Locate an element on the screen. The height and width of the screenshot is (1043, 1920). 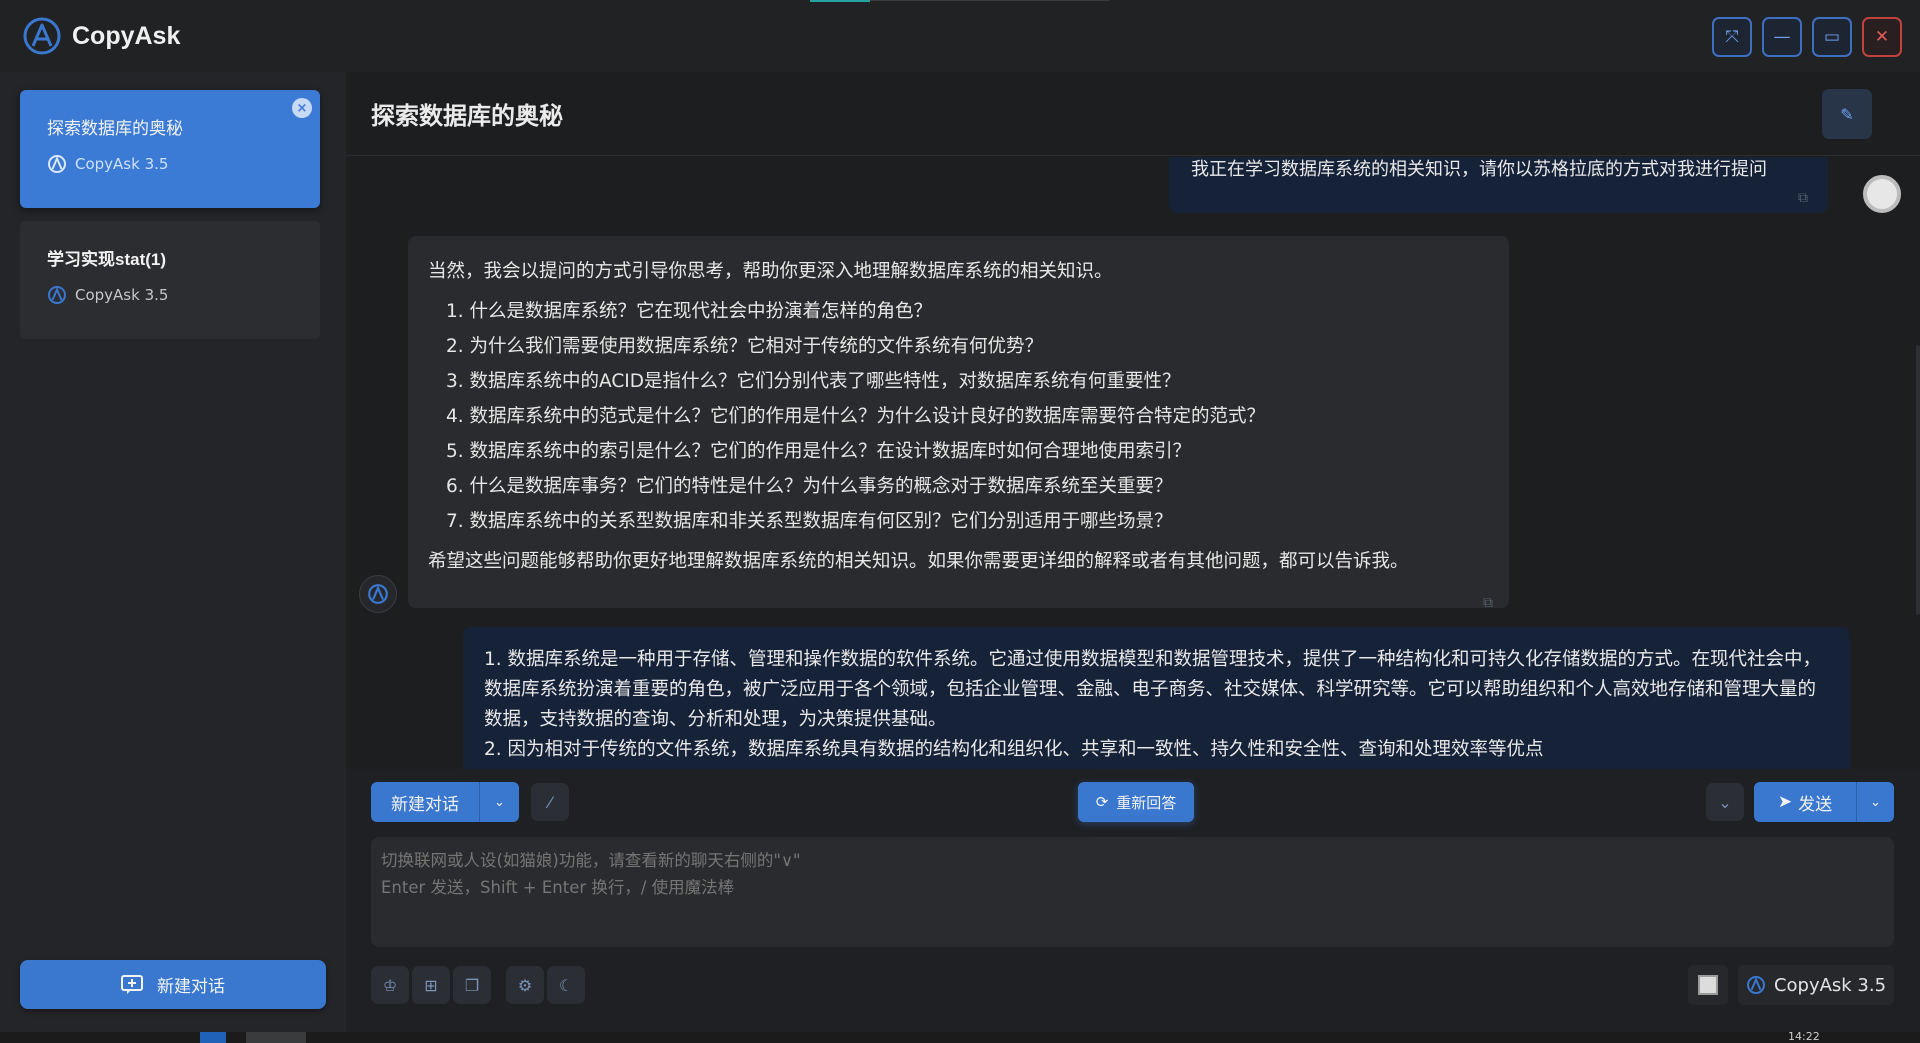
moon-icon: ☾ is located at coordinates (566, 985).